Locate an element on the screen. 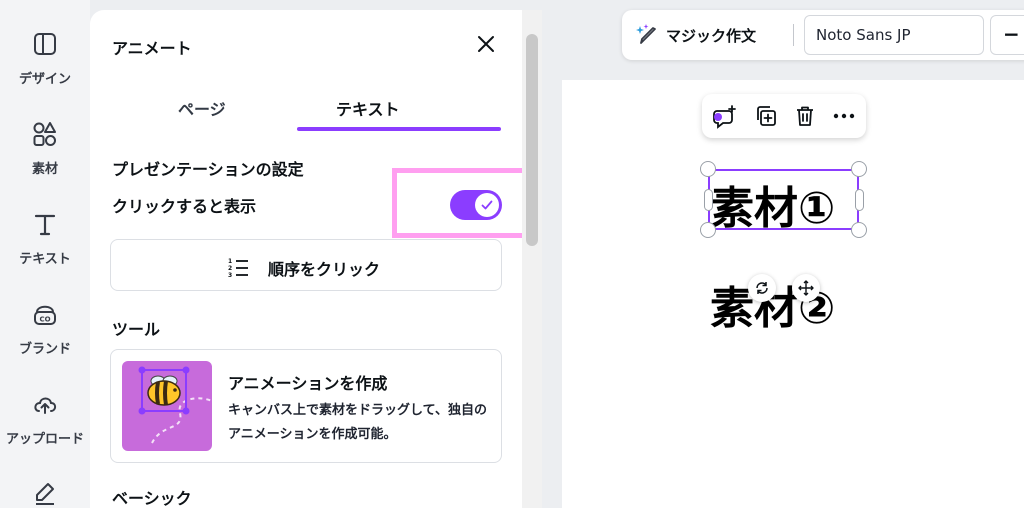 The width and height of the screenshot is (1024, 508). more-dots-icon is located at coordinates (844, 116).